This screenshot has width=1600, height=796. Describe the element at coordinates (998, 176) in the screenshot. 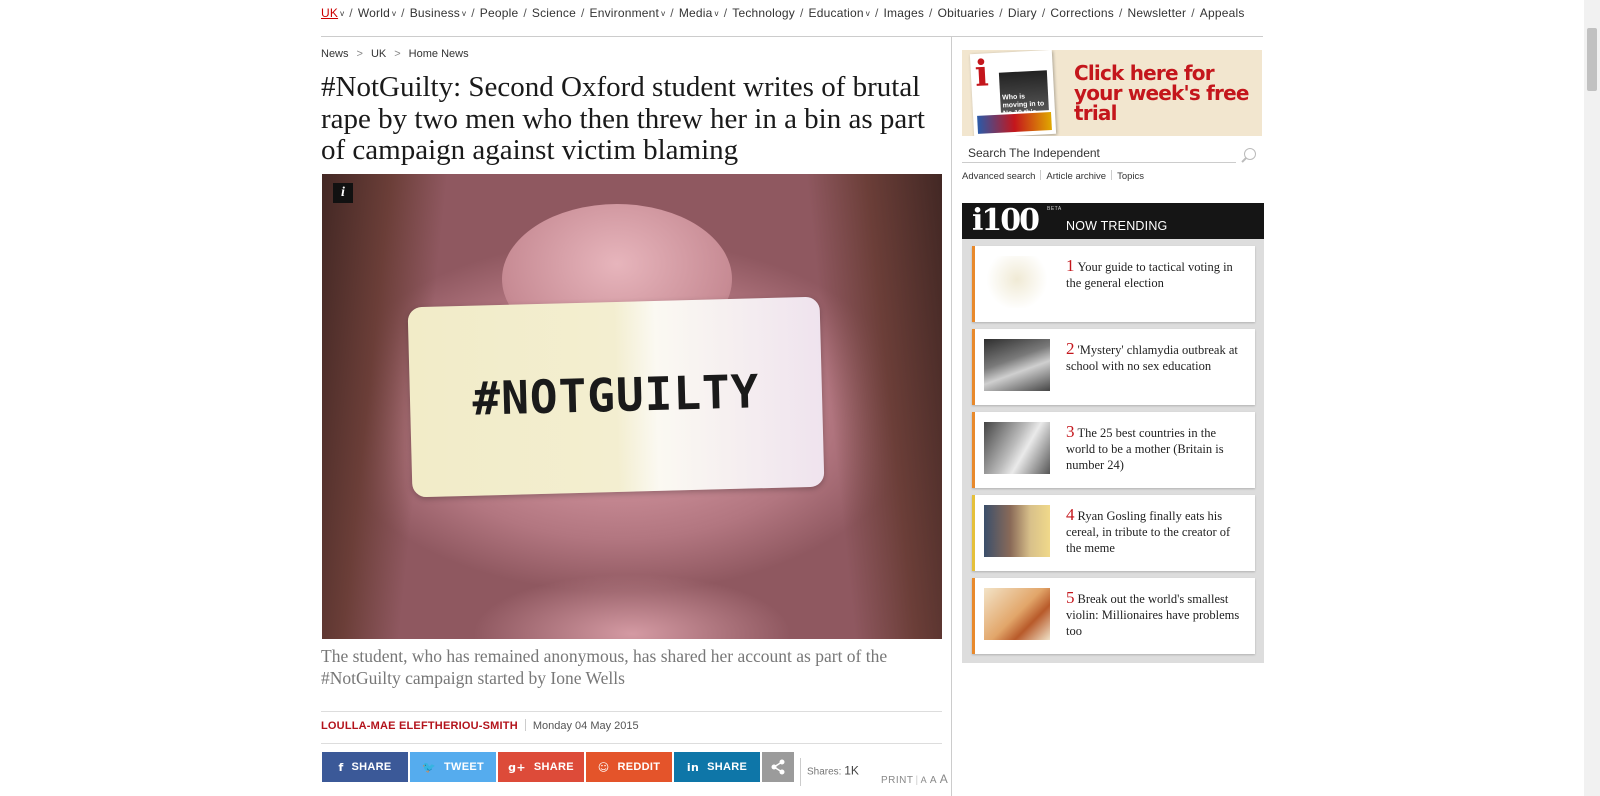

I see `advanced-search-link: Advanced search` at that location.